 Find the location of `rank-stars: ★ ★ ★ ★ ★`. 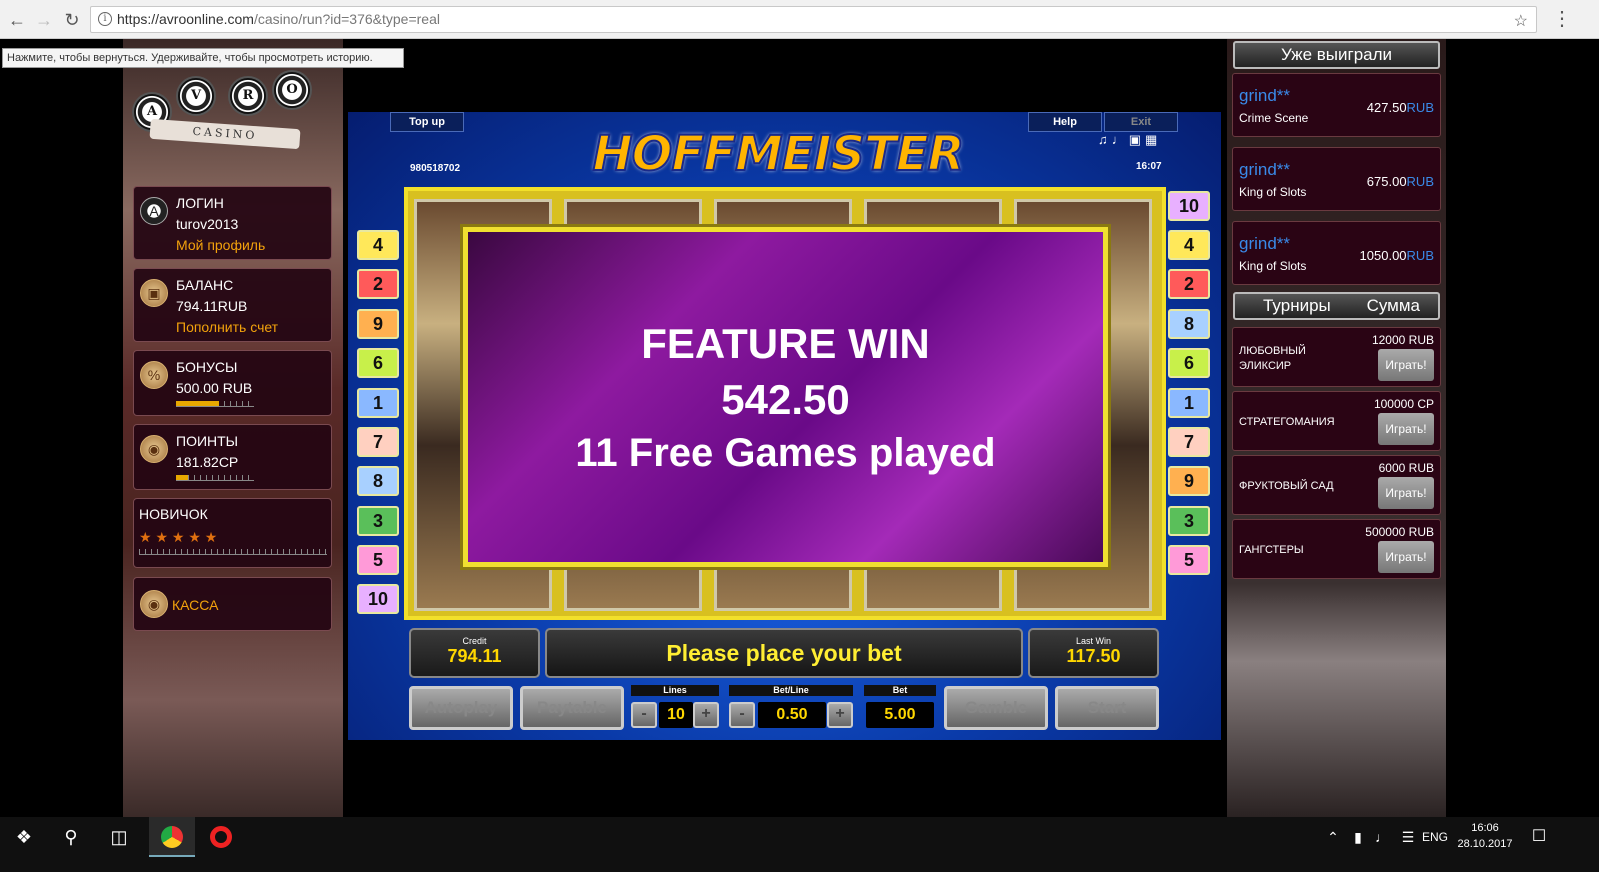

rank-stars: ★ ★ ★ ★ ★ is located at coordinates (178, 537).